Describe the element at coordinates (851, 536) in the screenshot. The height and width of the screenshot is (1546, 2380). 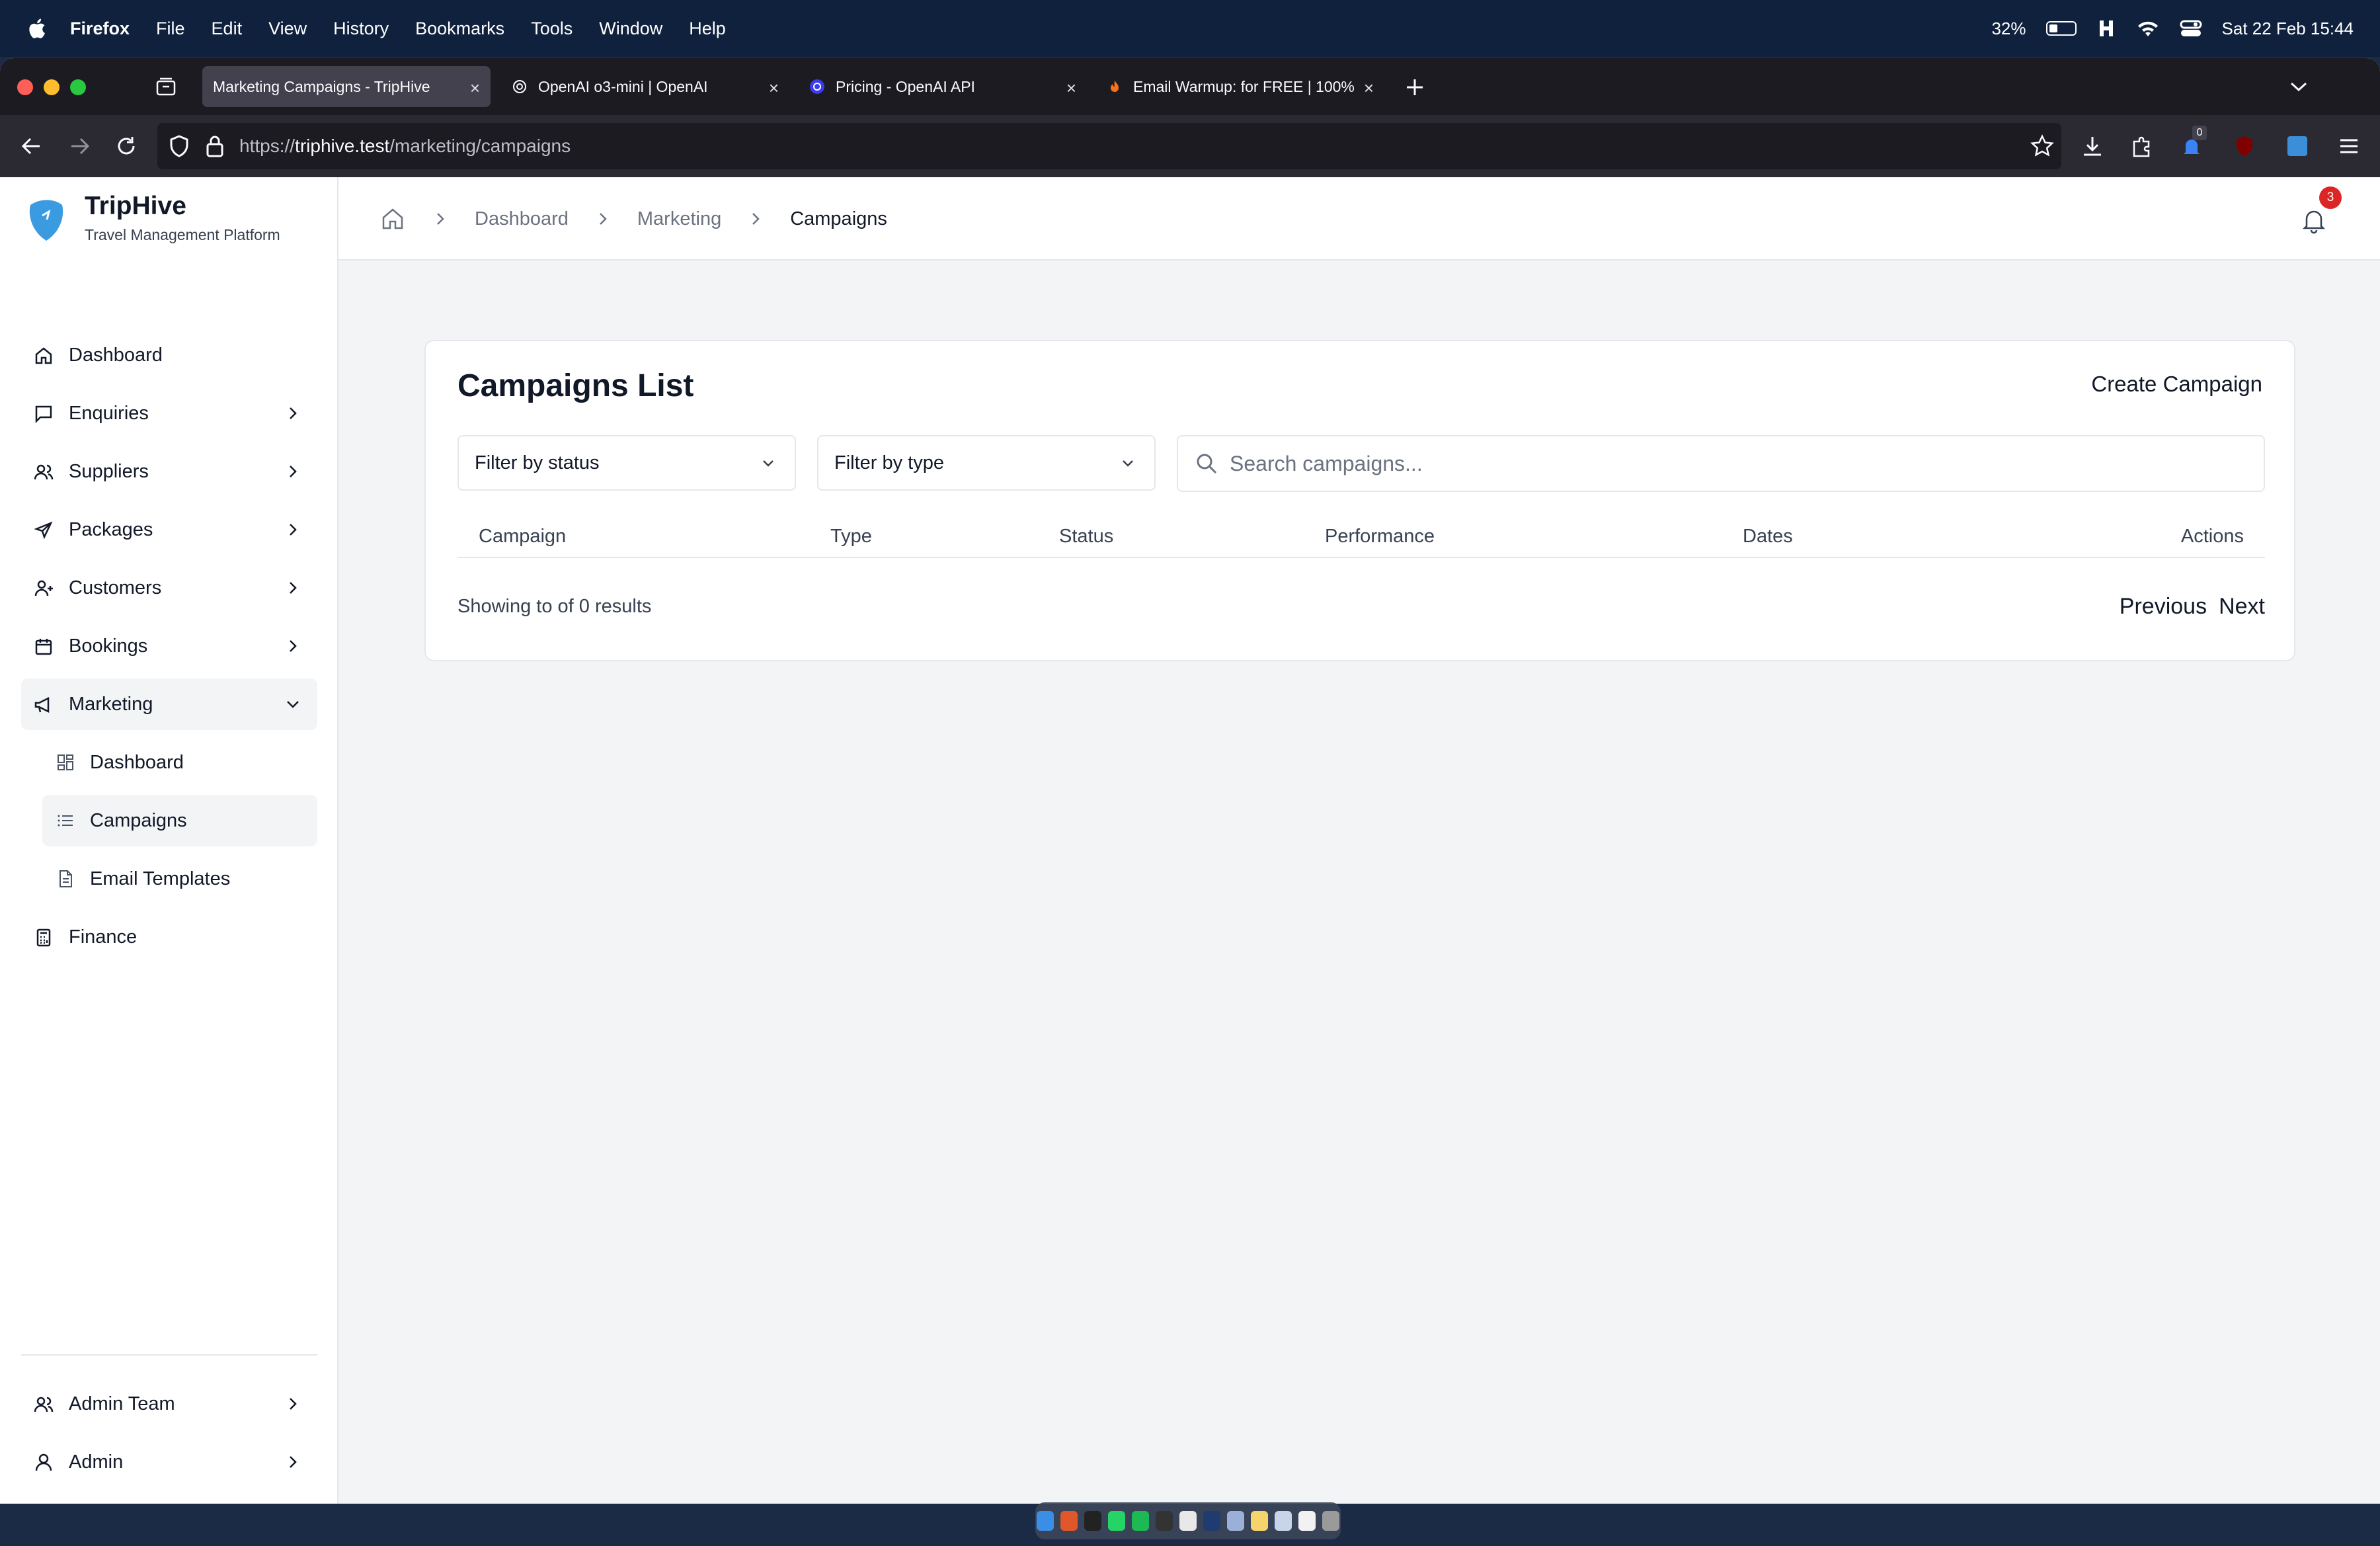
I see `column-type: Type` at that location.